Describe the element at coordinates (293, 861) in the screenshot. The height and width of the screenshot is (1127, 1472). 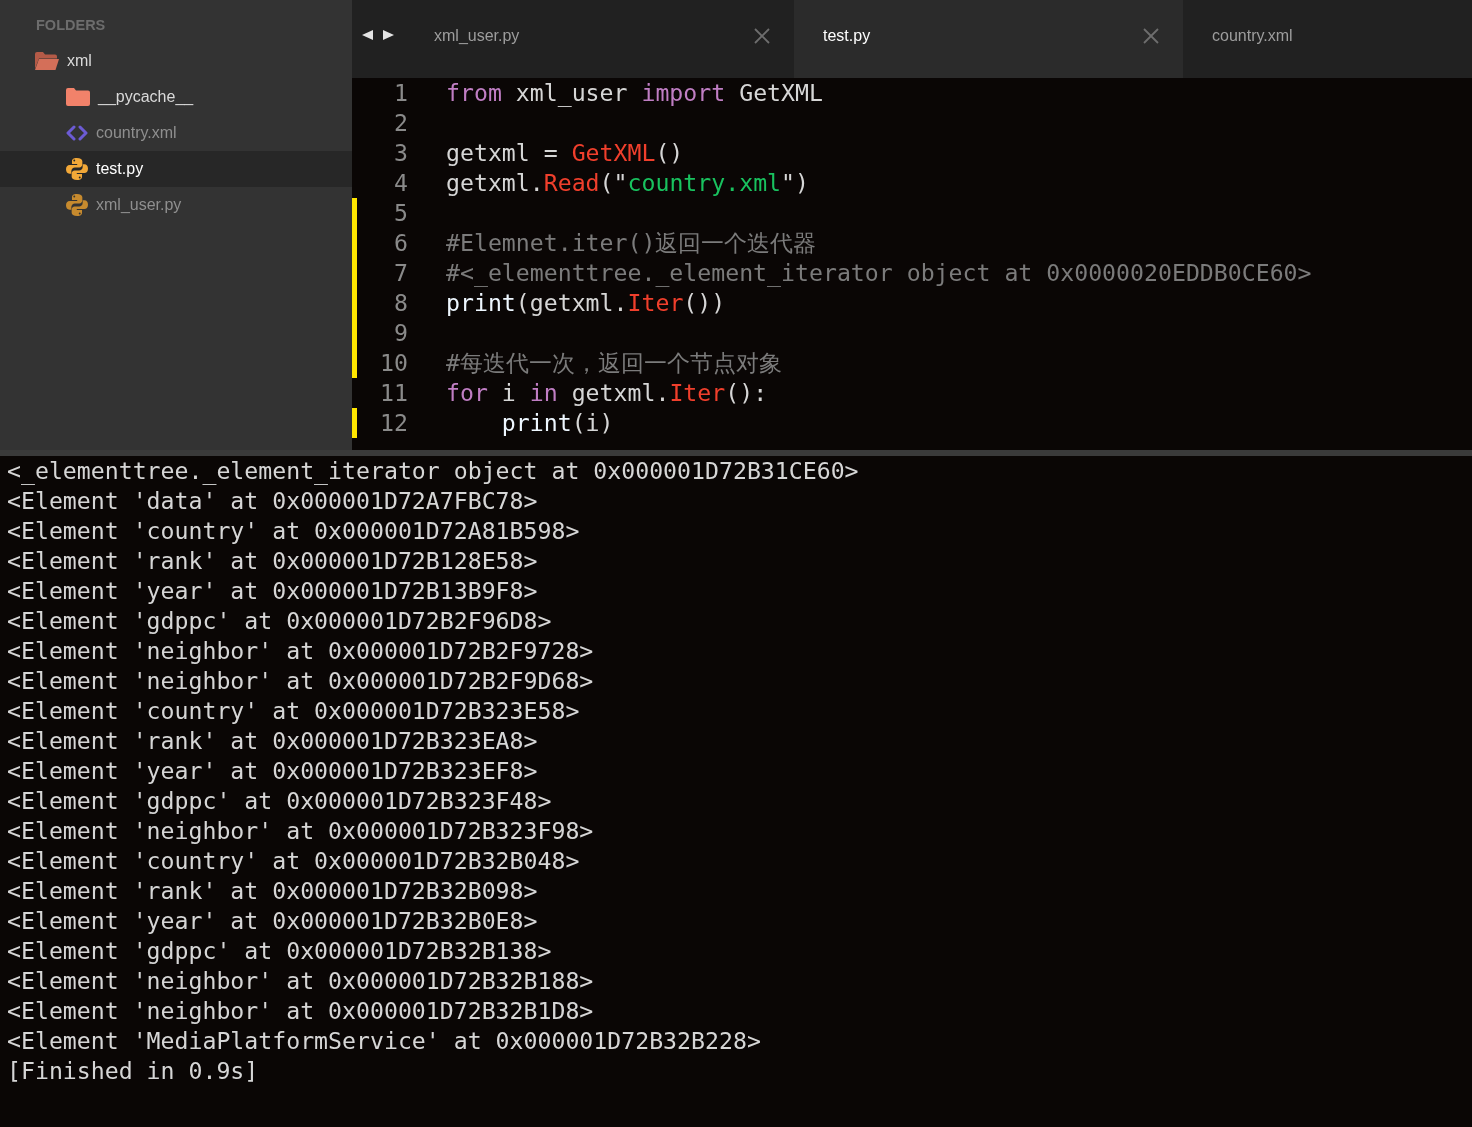
I see `output-line: <Element 'country' at 0x000001D72B32B048>` at that location.